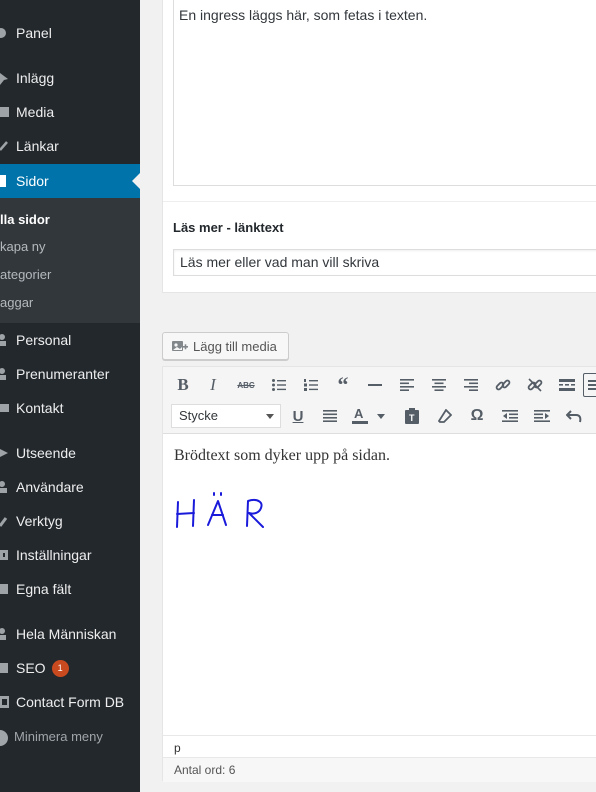 The height and width of the screenshot is (792, 596). I want to click on menu-item-personal: Personal, so click(70, 340).